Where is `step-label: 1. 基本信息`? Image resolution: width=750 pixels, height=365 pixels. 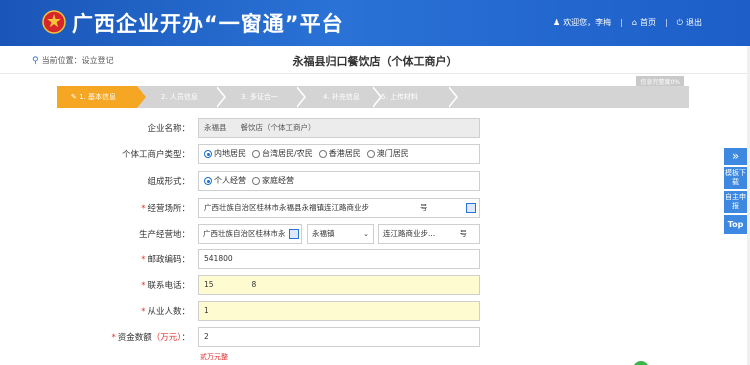
step-label: 1. 基本信息 is located at coordinates (97, 97).